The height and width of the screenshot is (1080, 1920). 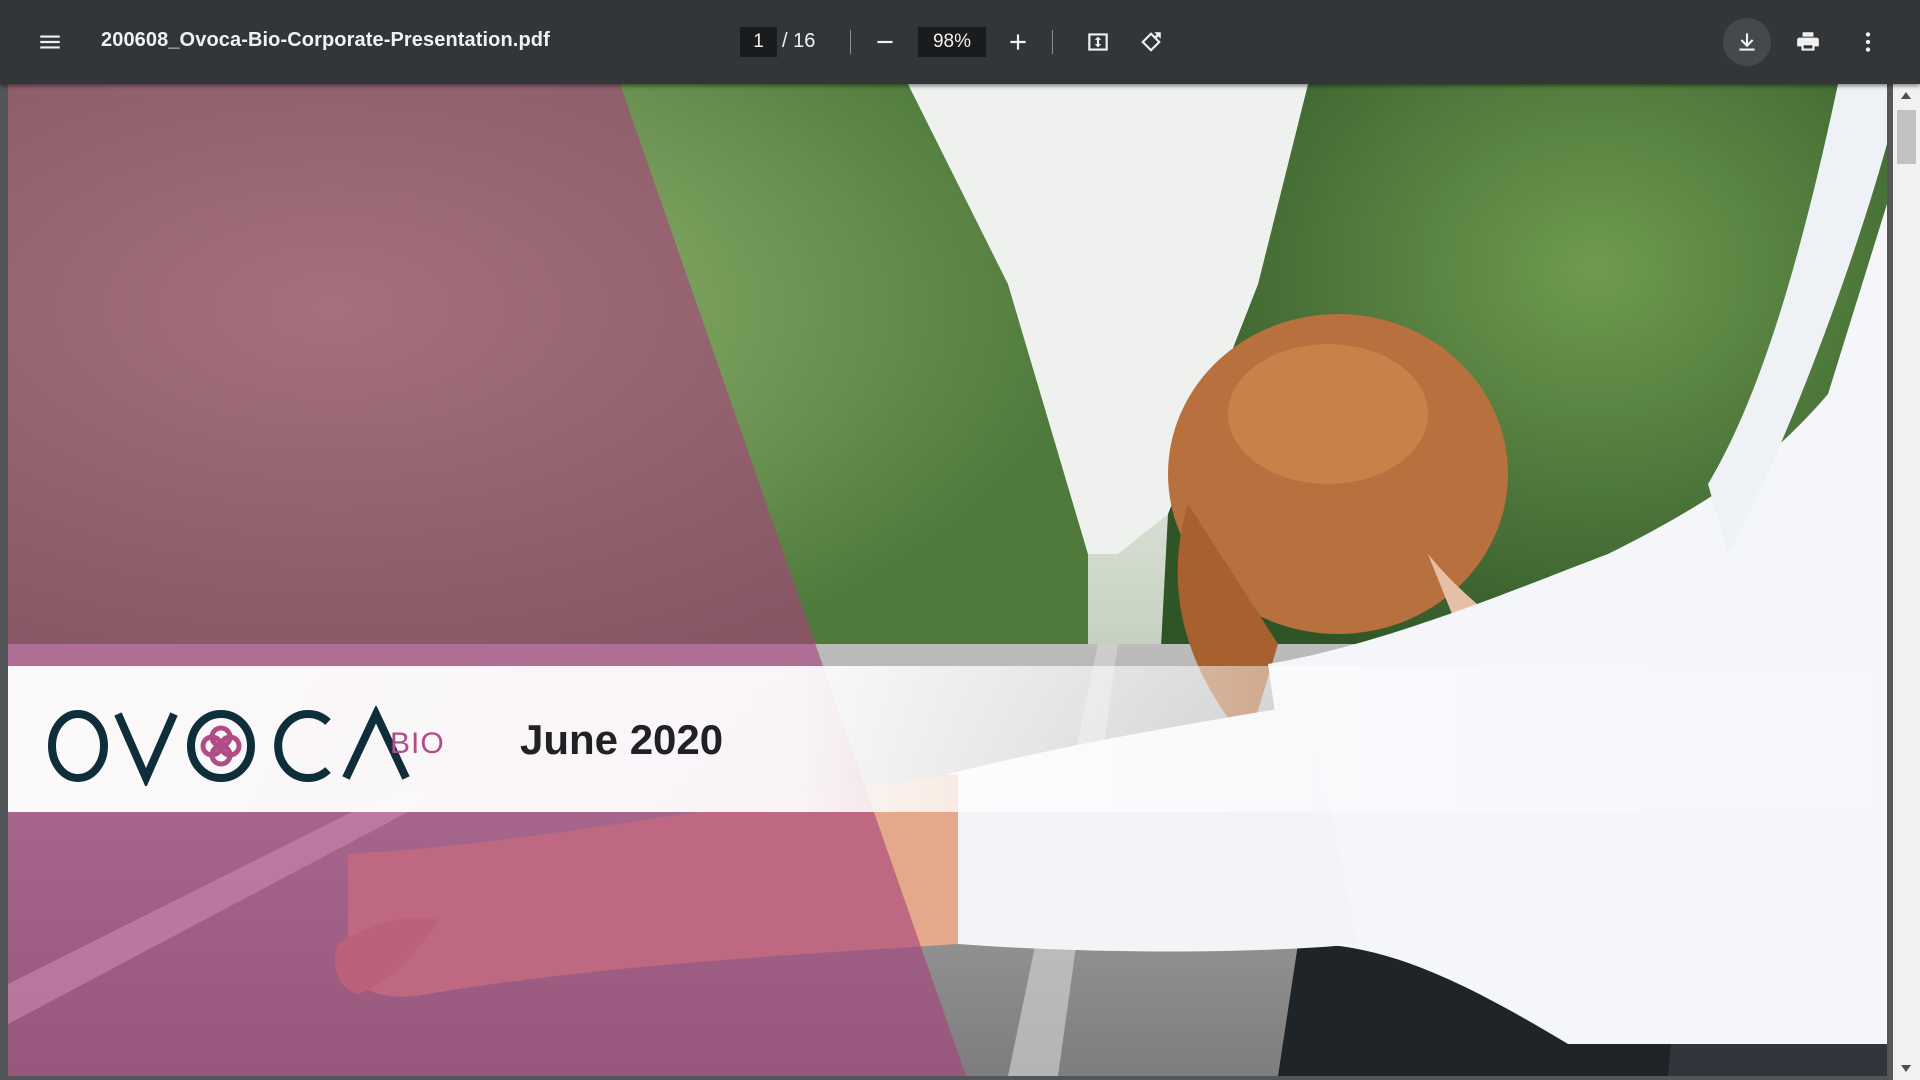 I want to click on scroll-down-arrow-icon, so click(x=1906, y=1068).